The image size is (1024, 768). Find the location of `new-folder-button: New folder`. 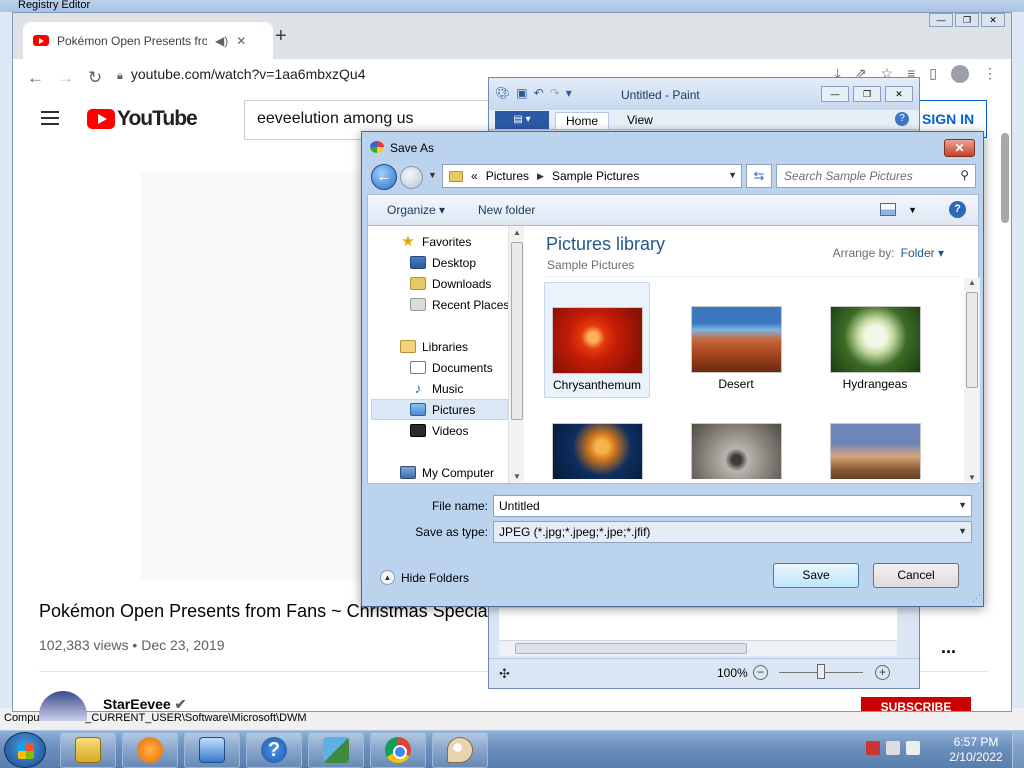

new-folder-button: New folder is located at coordinates (506, 210).